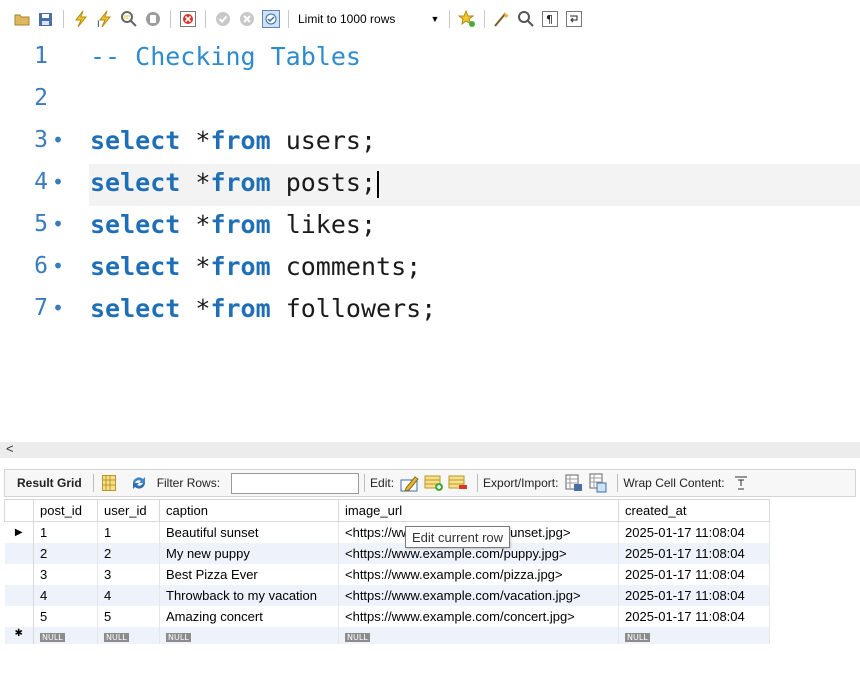 This screenshot has height=700, width=860. What do you see at coordinates (249, 574) in the screenshot?
I see `table-cell: Best Pizza Ever` at bounding box center [249, 574].